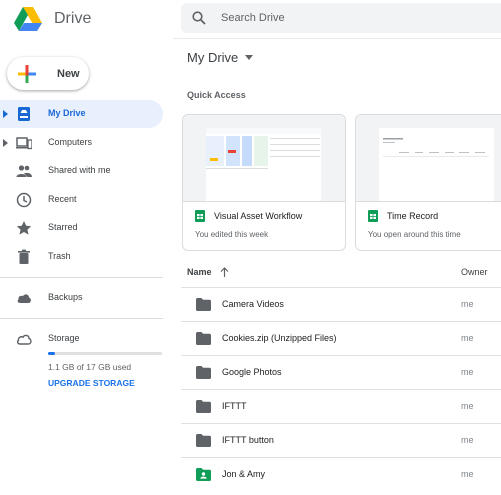 The height and width of the screenshot is (495, 501). I want to click on storage-usage-fill, so click(52, 353).